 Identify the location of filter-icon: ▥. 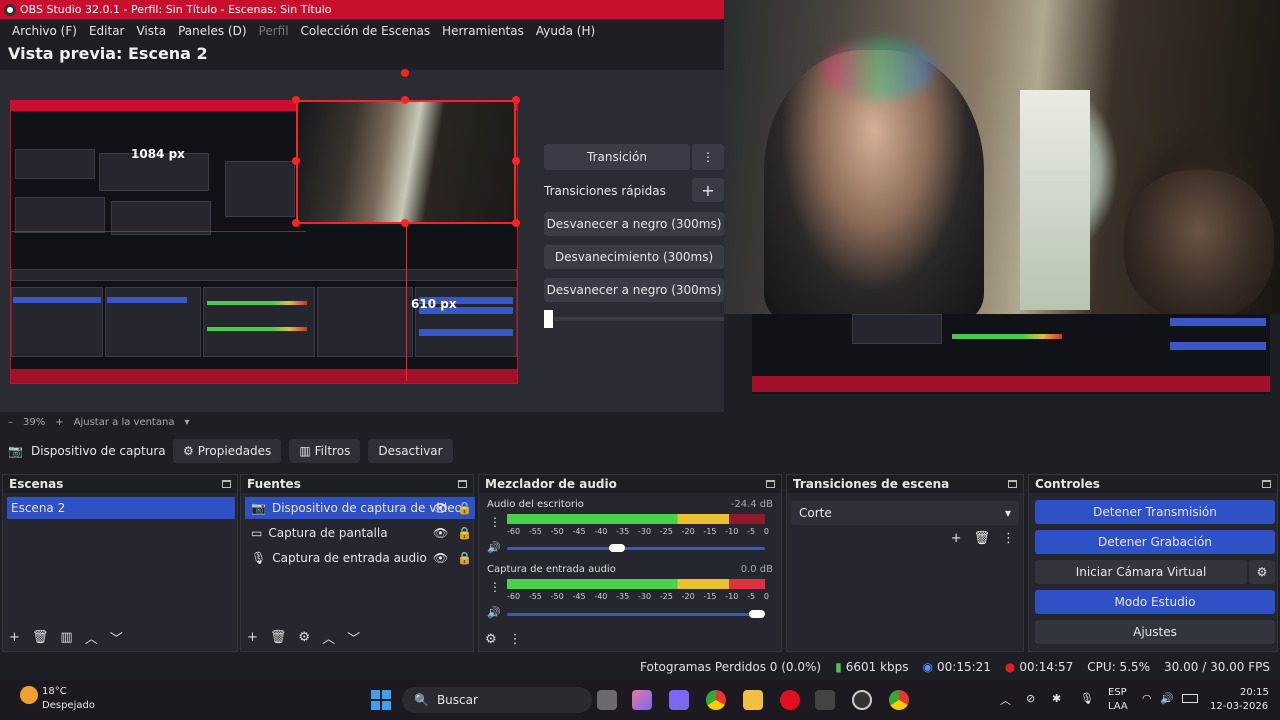
(66, 637).